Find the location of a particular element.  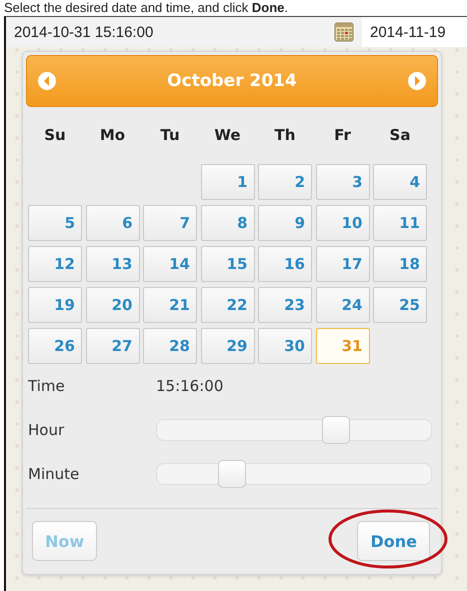

day-cell: 31 is located at coordinates (343, 346).